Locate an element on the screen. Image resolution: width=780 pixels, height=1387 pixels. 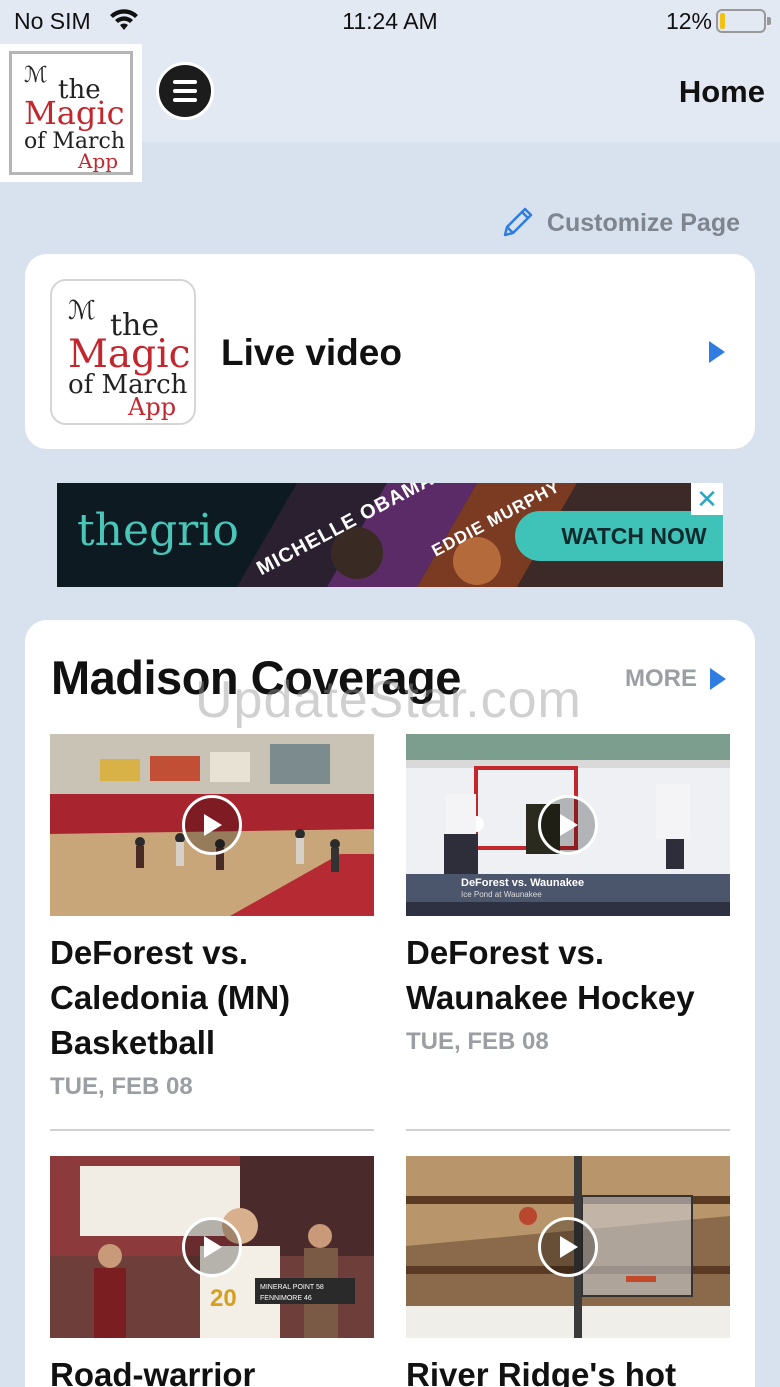
page-title: Home is located at coordinates (721, 91).